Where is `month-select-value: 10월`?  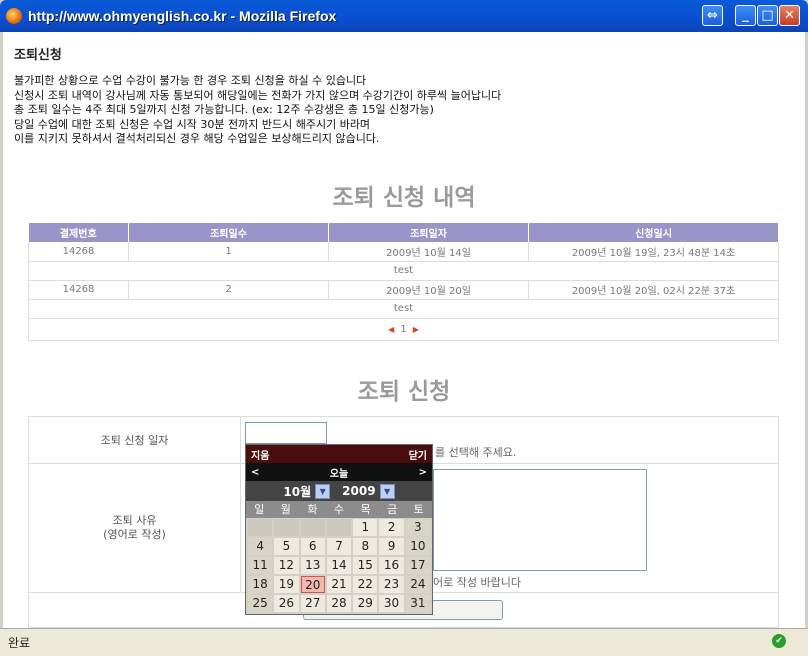
month-select-value: 10월 is located at coordinates (297, 491).